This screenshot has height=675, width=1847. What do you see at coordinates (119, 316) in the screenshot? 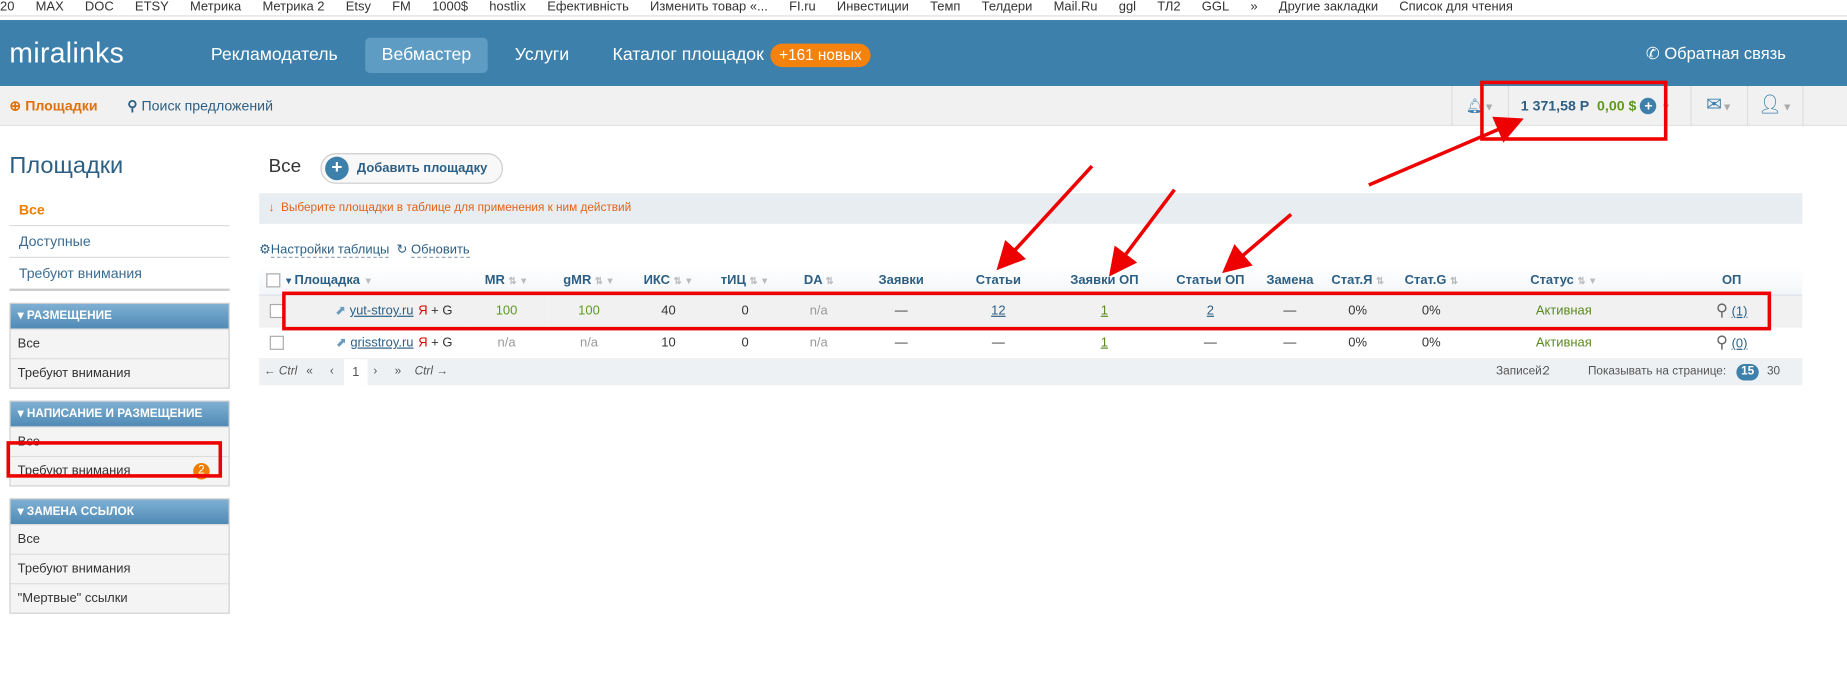
I see `group-placement-header: ▾ Размещение` at bounding box center [119, 316].